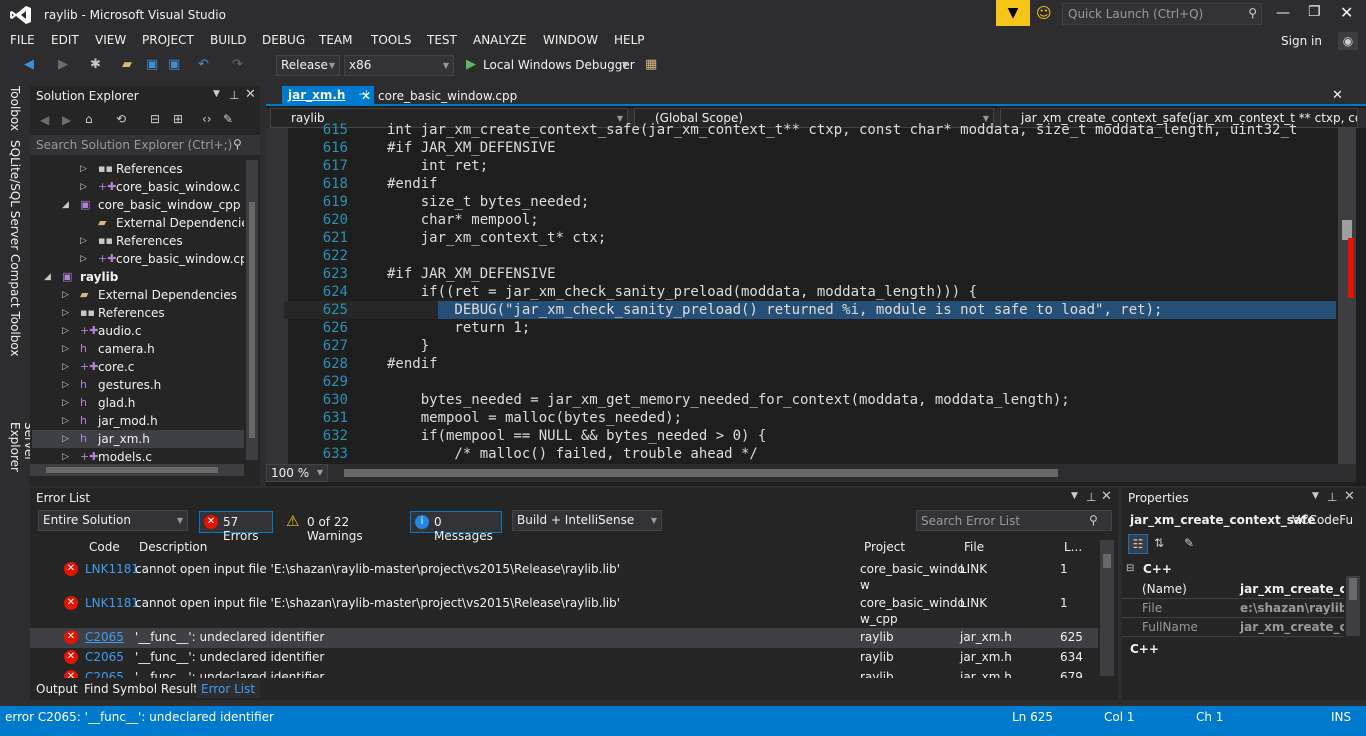 This screenshot has width=1366, height=736. Describe the element at coordinates (66, 120) in the screenshot. I see `forward-icon: ▶` at that location.